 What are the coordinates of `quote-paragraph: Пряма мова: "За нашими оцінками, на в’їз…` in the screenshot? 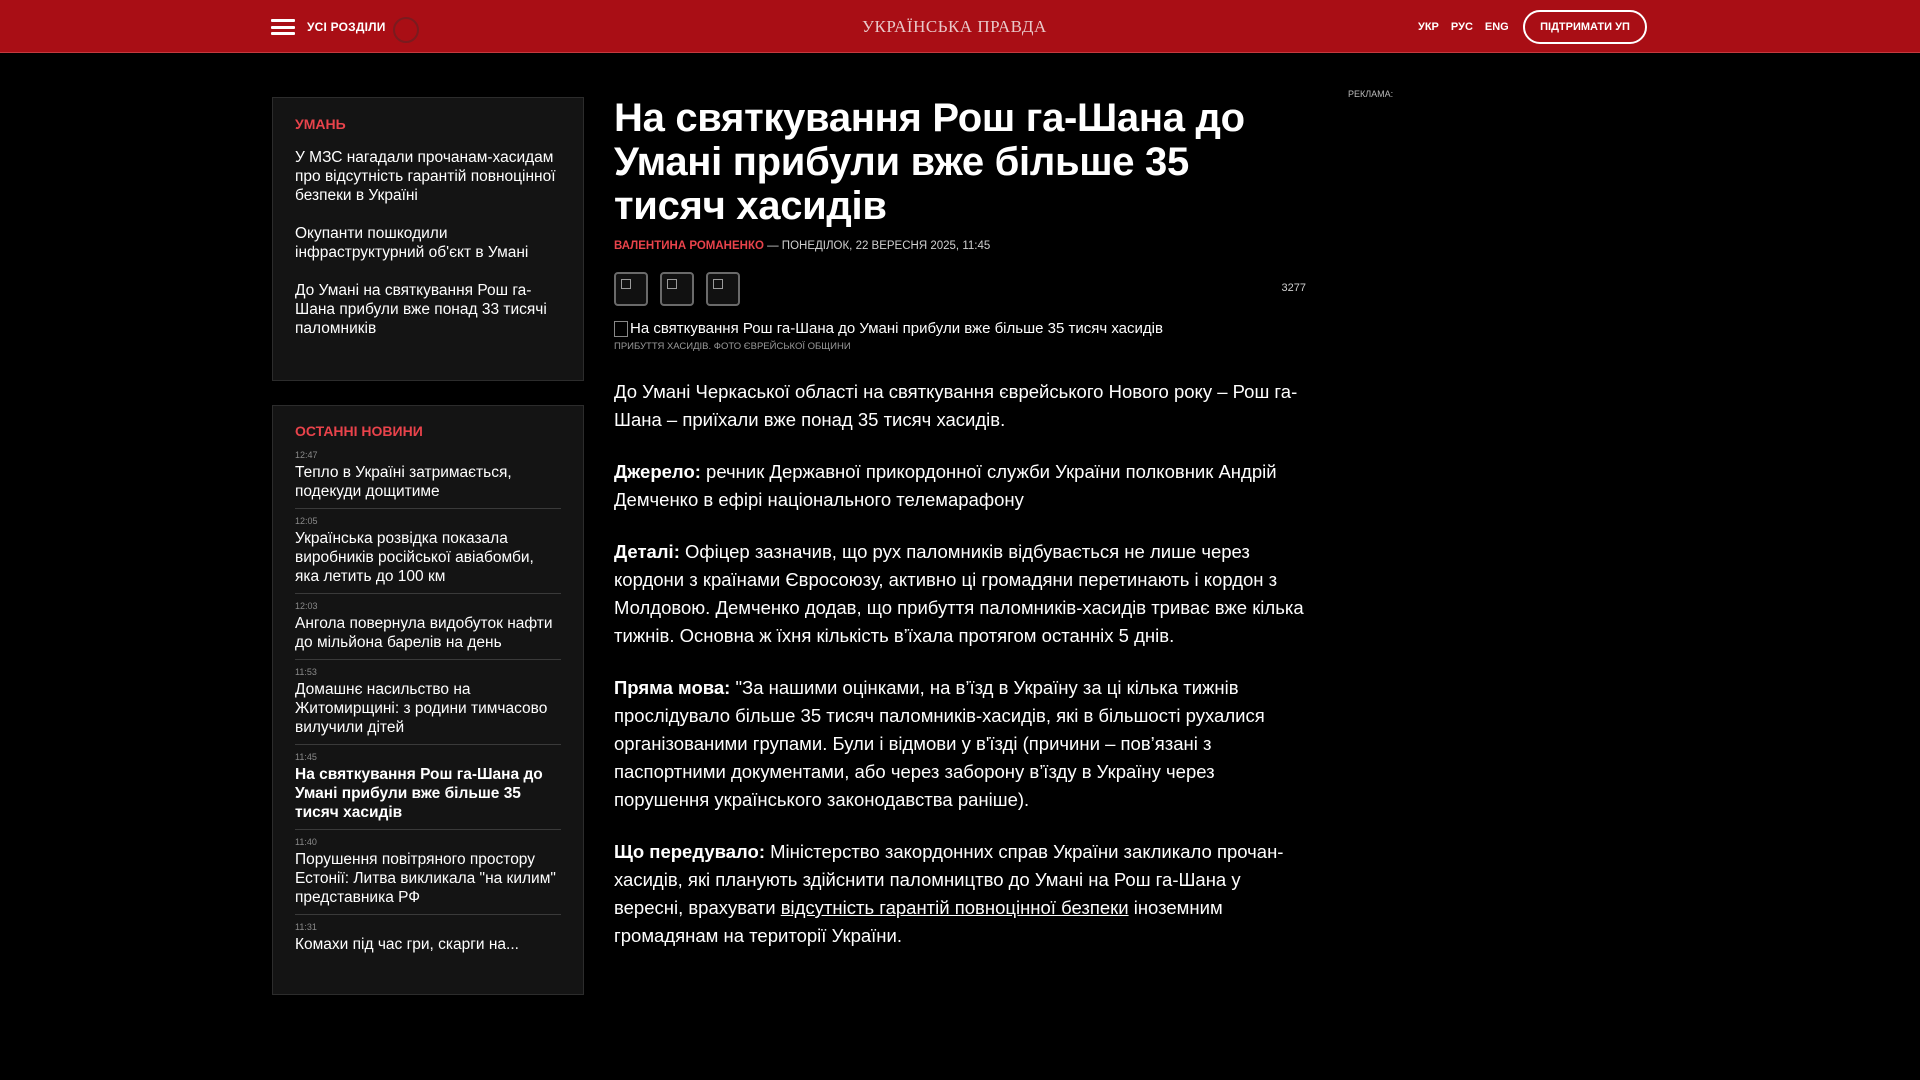 It's located at (960, 744).